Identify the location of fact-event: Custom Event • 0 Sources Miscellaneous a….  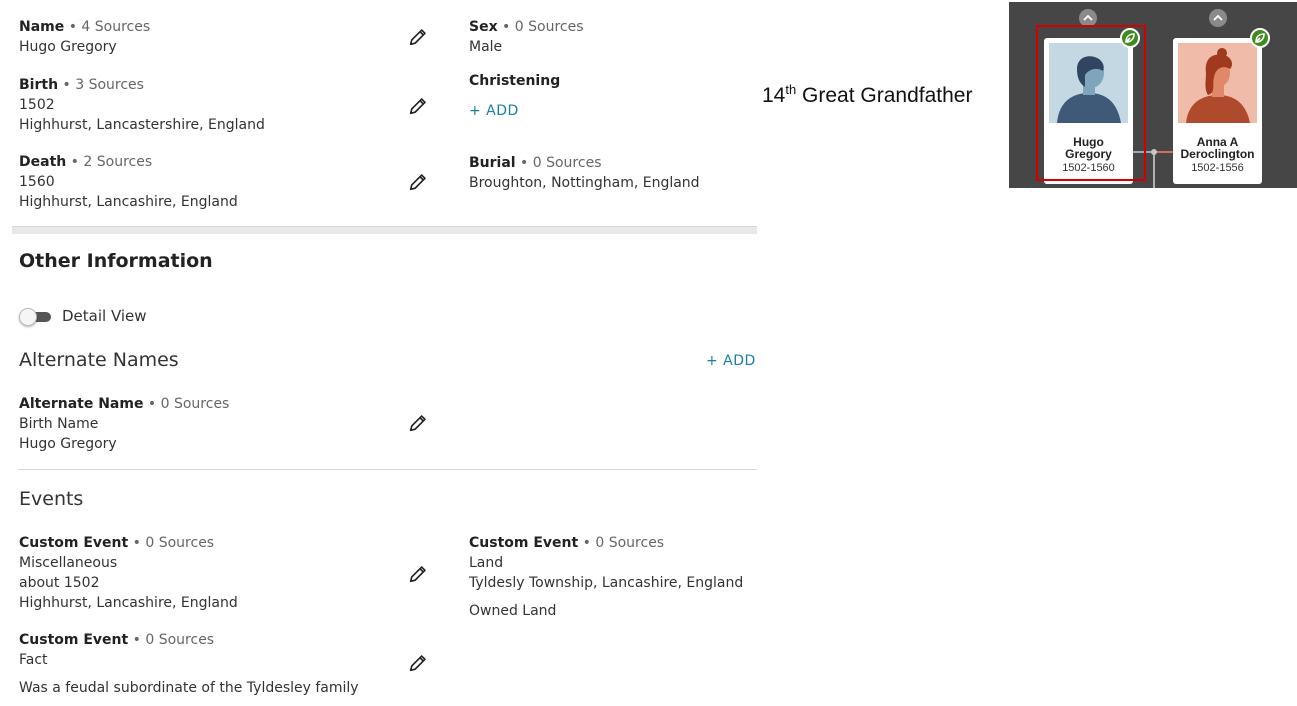
(128, 573).